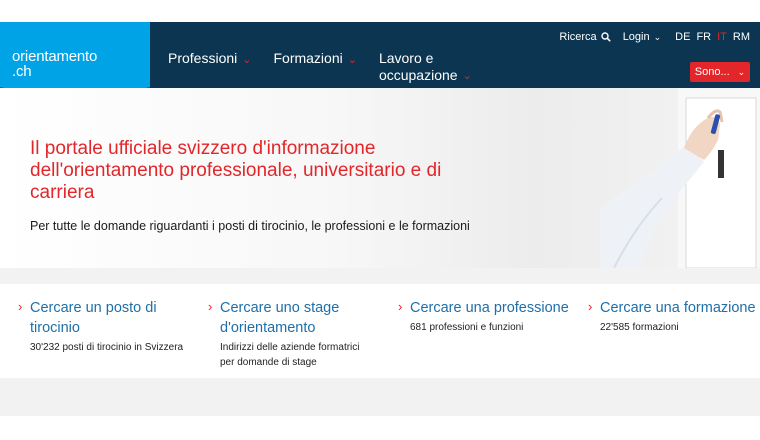 Image resolution: width=760 pixels, height=440 pixels. Describe the element at coordinates (406, 58) in the screenshot. I see `nav-item-label-line1: Lavoro e` at that location.